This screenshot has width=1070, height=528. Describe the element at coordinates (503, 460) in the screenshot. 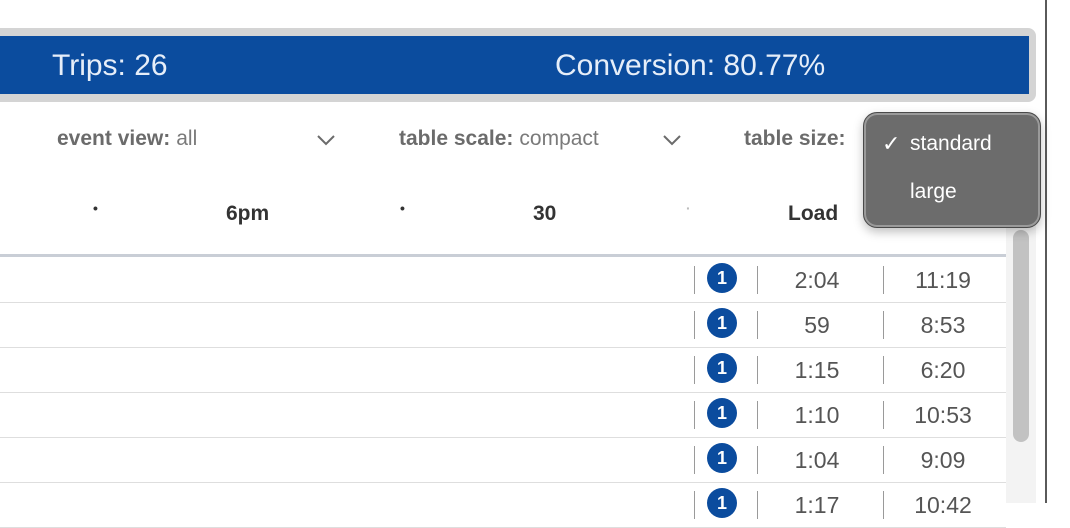

I see `table-row: 1 1:04 9:09` at that location.